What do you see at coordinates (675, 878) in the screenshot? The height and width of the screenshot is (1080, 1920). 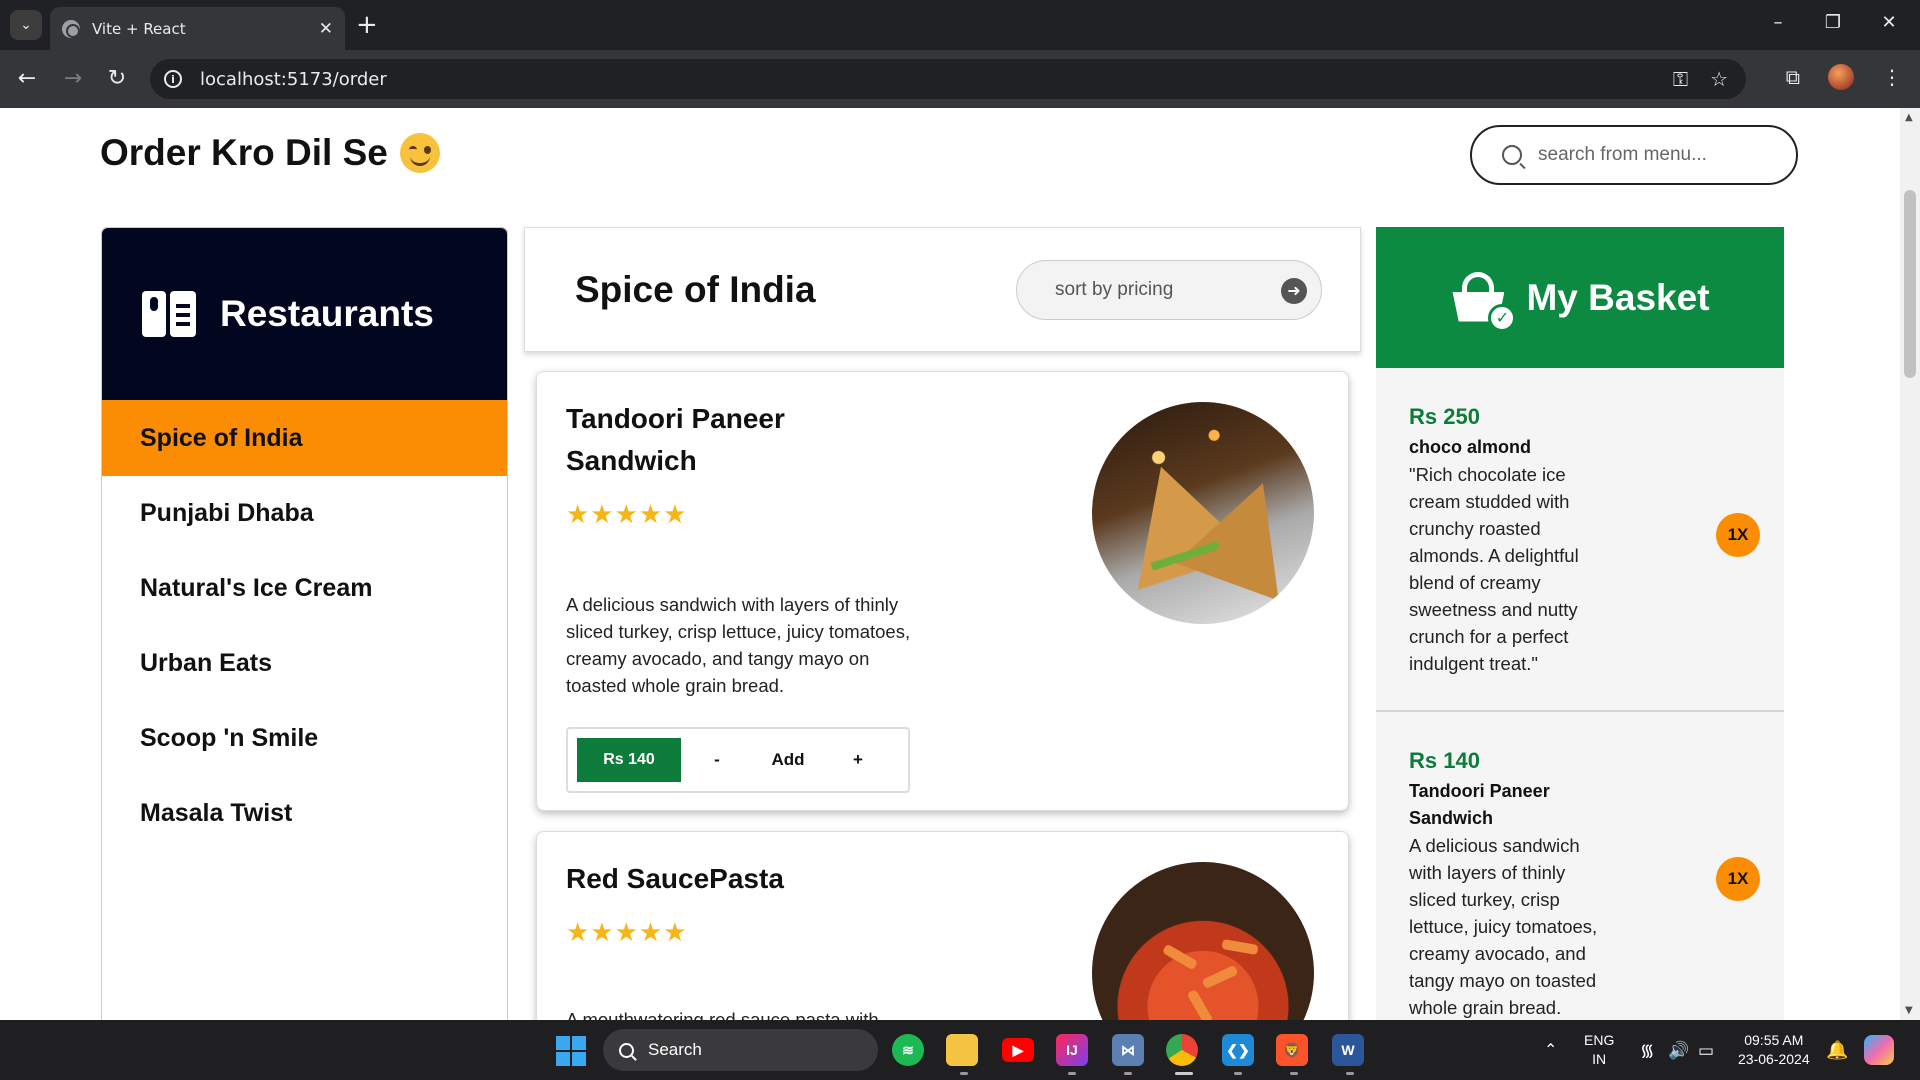 I see `food-name: Red SaucePasta` at bounding box center [675, 878].